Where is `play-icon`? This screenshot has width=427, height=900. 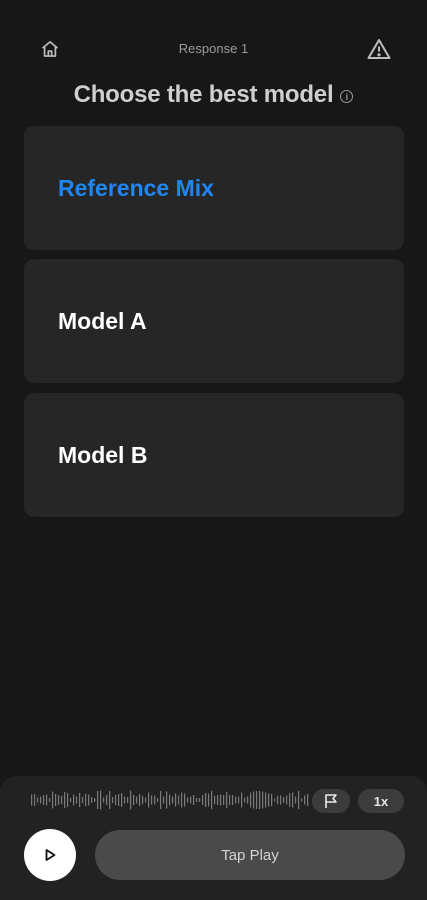 play-icon is located at coordinates (50, 855).